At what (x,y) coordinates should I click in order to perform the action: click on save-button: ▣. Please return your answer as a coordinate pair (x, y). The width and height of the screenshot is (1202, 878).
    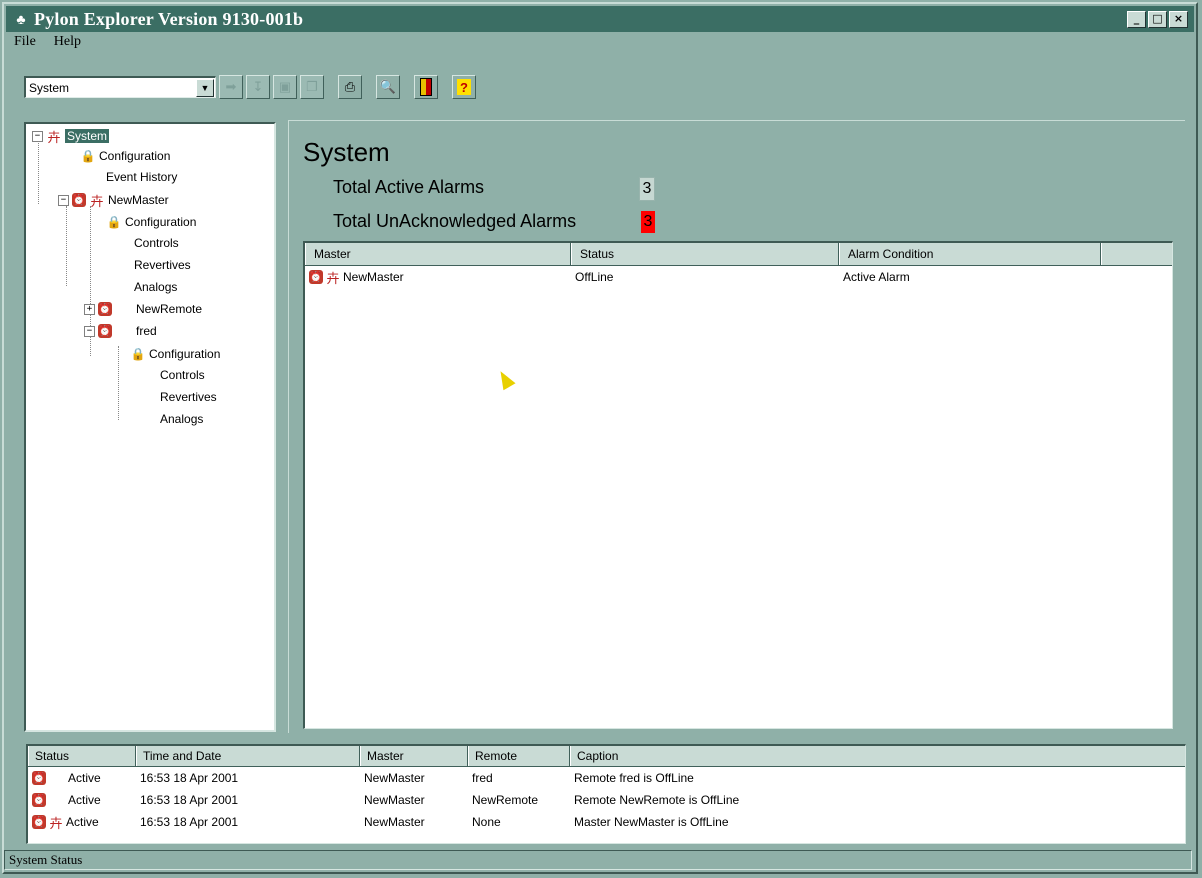
    Looking at the image, I should click on (285, 87).